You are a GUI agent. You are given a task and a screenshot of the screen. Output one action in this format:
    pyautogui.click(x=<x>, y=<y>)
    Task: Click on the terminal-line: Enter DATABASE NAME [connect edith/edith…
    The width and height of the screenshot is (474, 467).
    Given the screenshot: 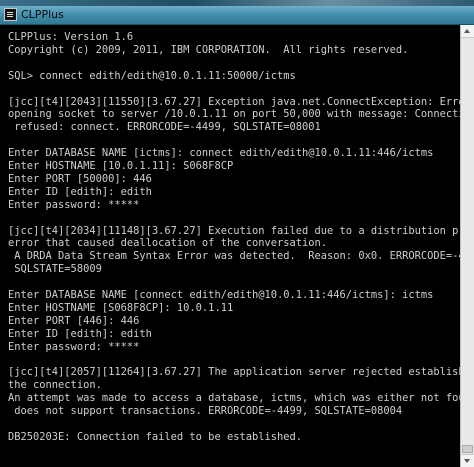 What is the action you would take?
    pyautogui.click(x=221, y=295)
    